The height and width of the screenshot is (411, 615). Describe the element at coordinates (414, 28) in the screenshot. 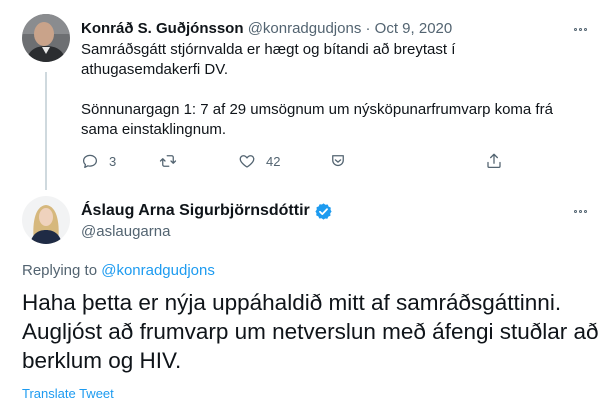

I see `parent-tweet-date: Oct 9, 2020` at that location.